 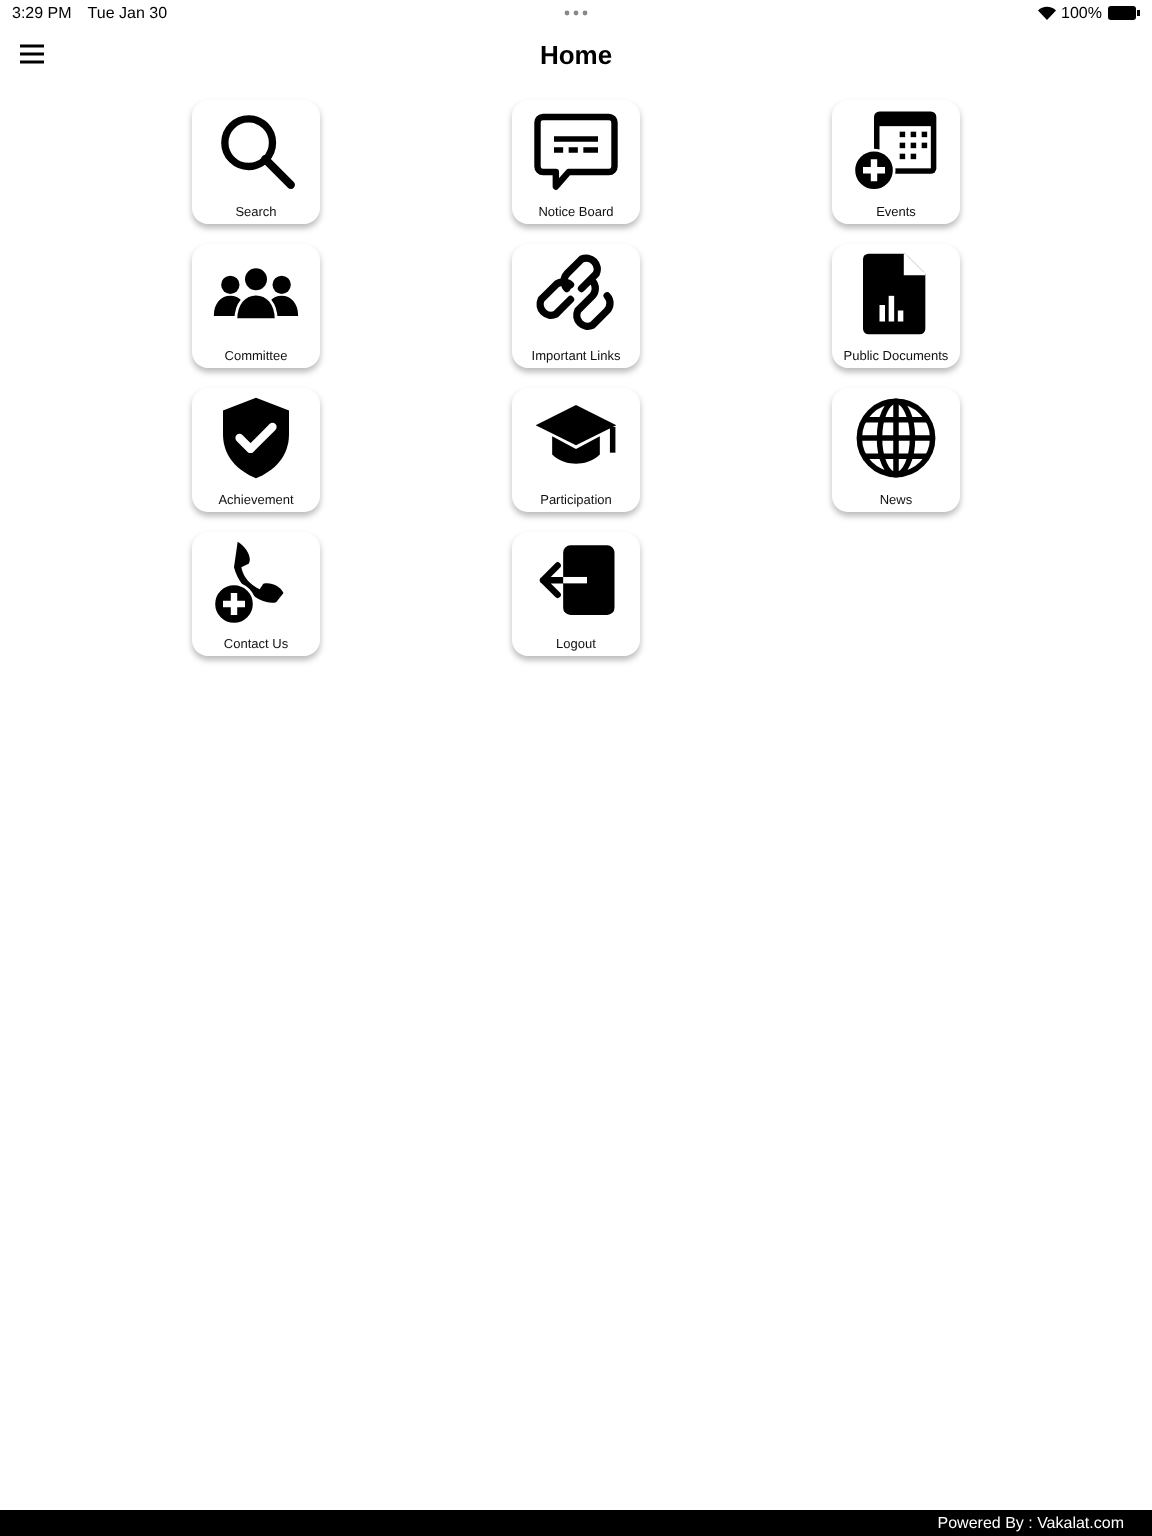 I want to click on more-dots-icon, so click(x=576, y=13).